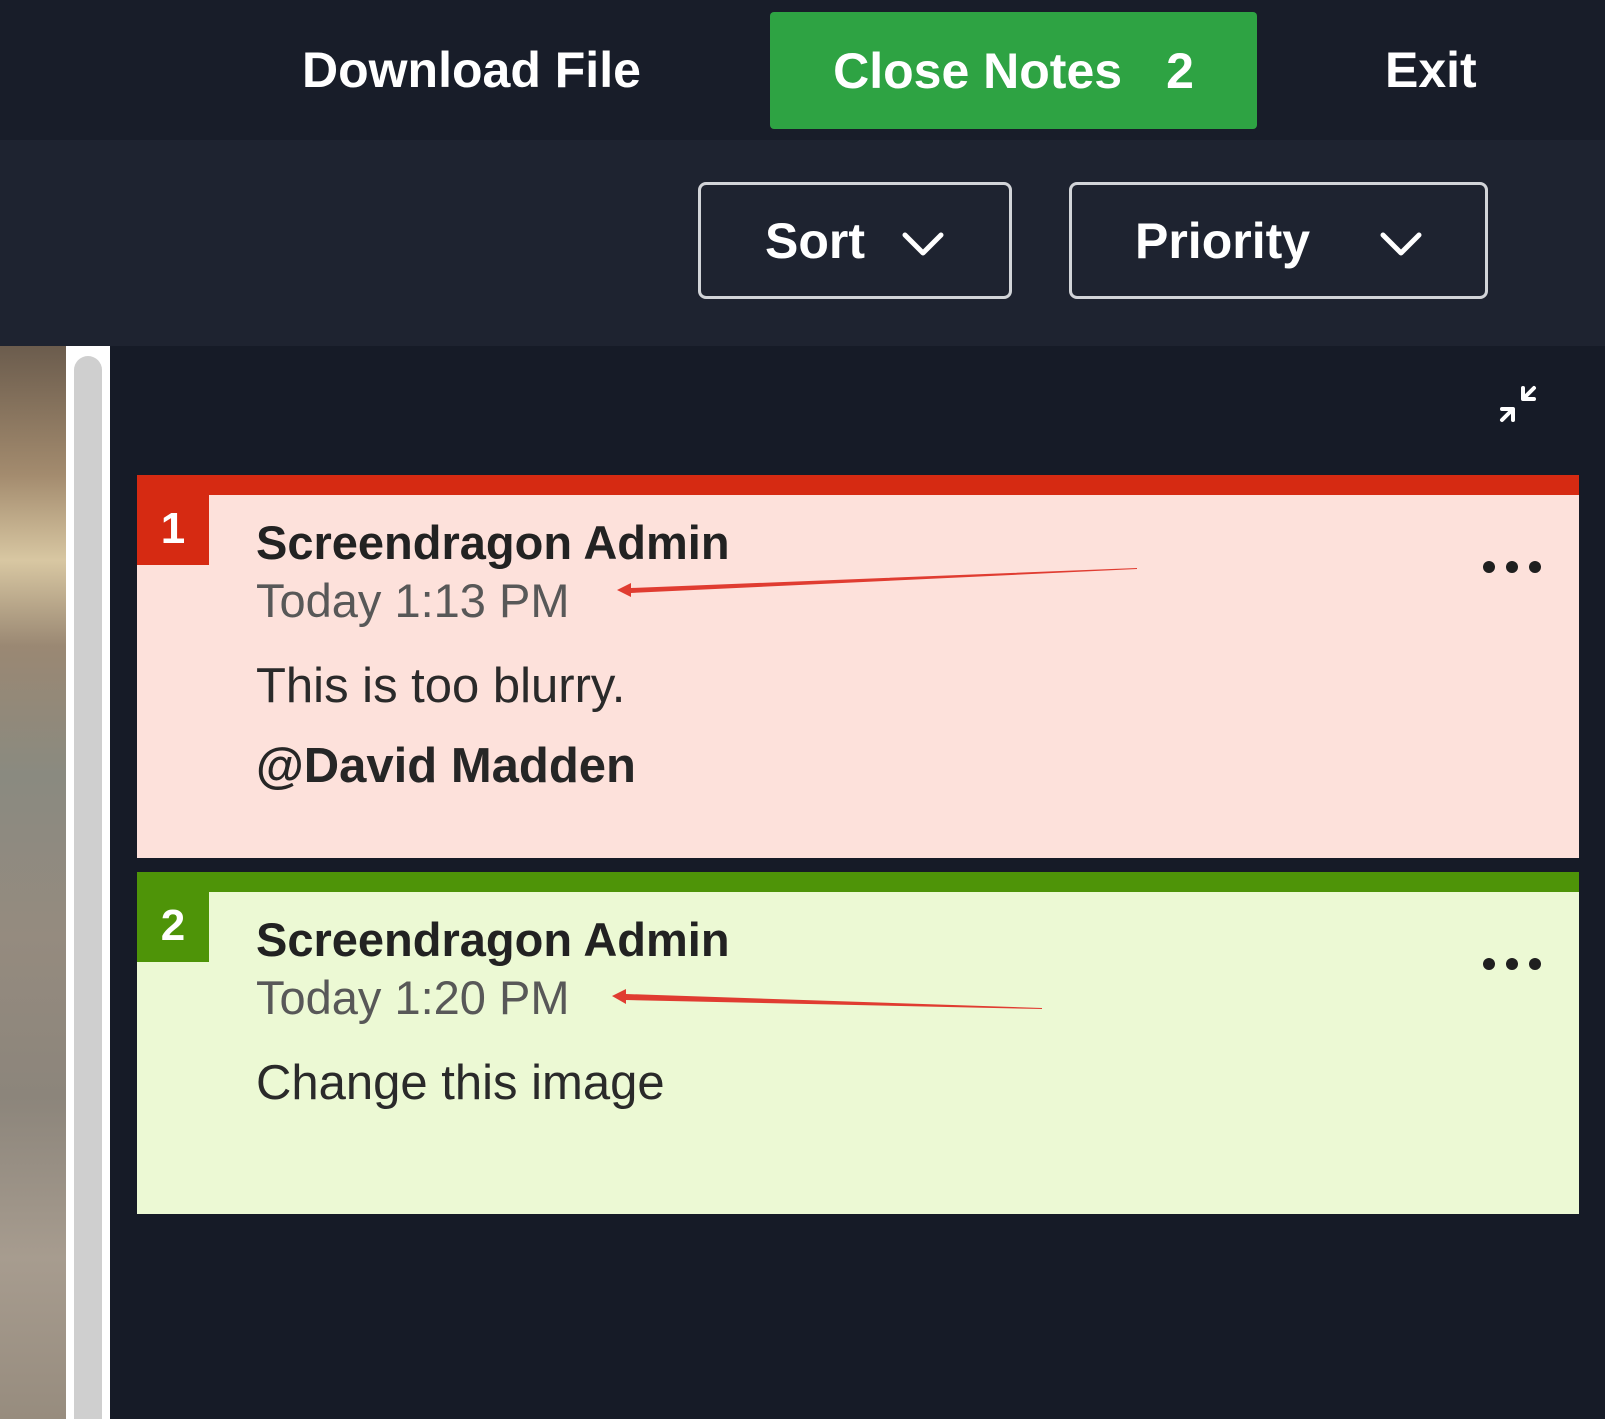 The image size is (1605, 1419). Describe the element at coordinates (413, 600) in the screenshot. I see `note-timestamp: Today 1:13 PM` at that location.